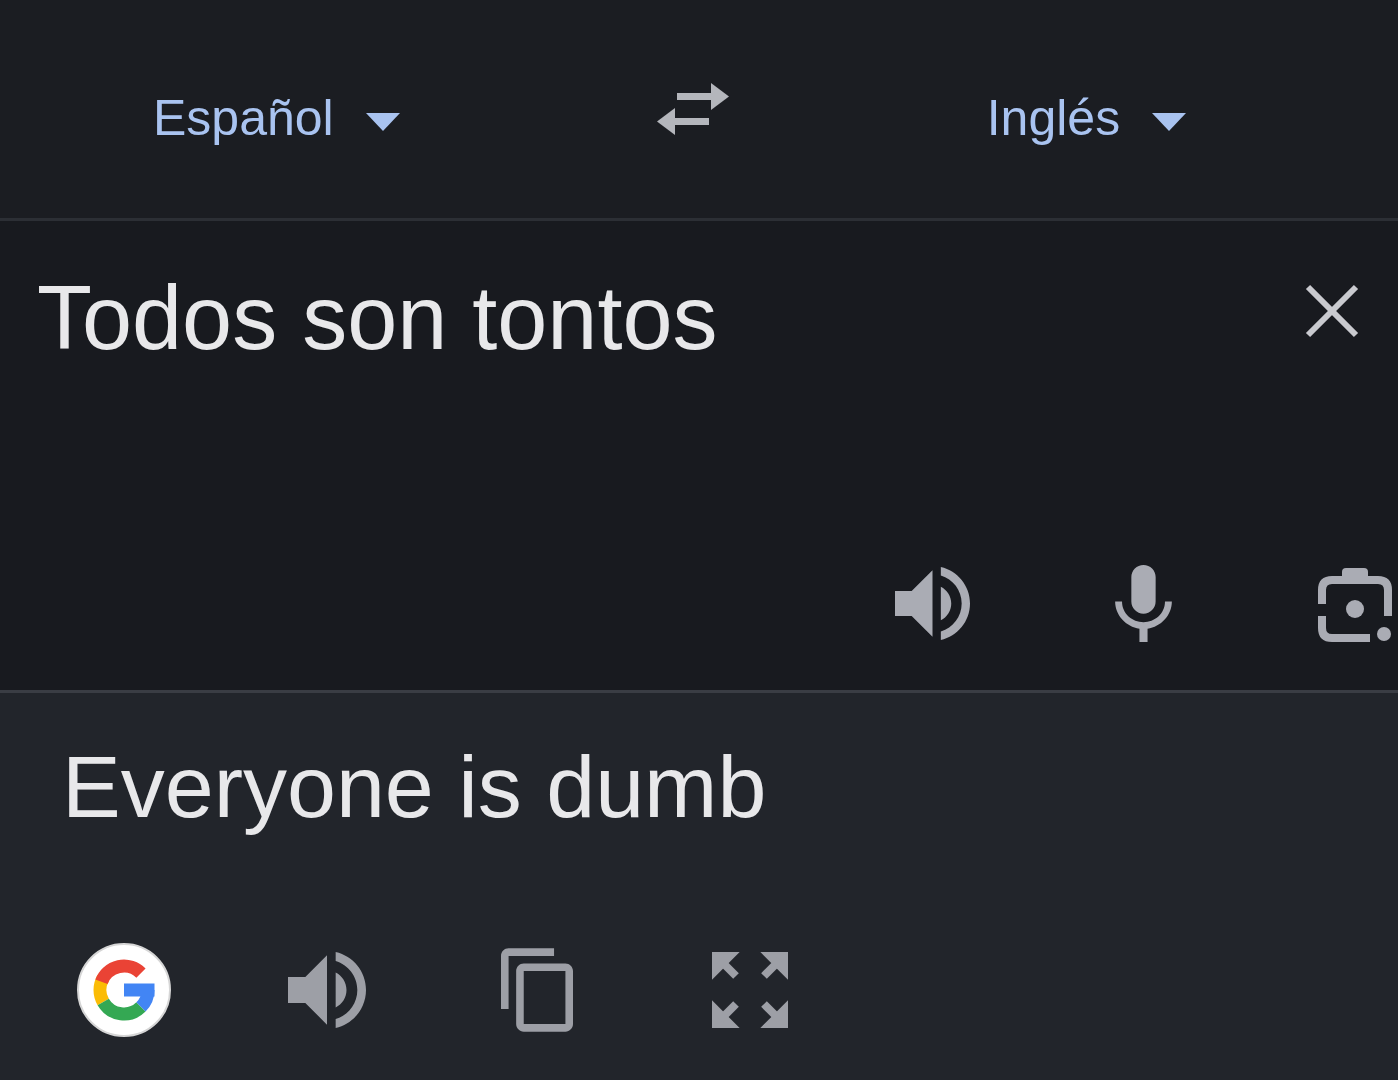 This screenshot has width=1398, height=1080. I want to click on swap-icon, so click(692, 109).